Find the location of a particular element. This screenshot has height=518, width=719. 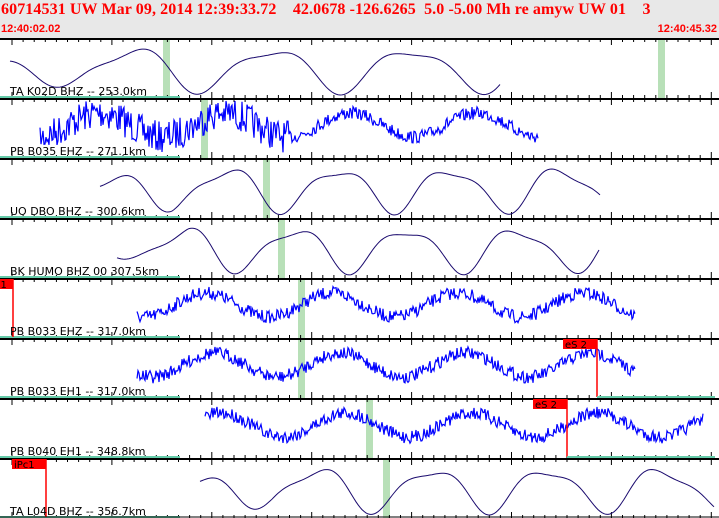

channel-panel: TA K02D BHZ -- 253.0km is located at coordinates (359, 68).